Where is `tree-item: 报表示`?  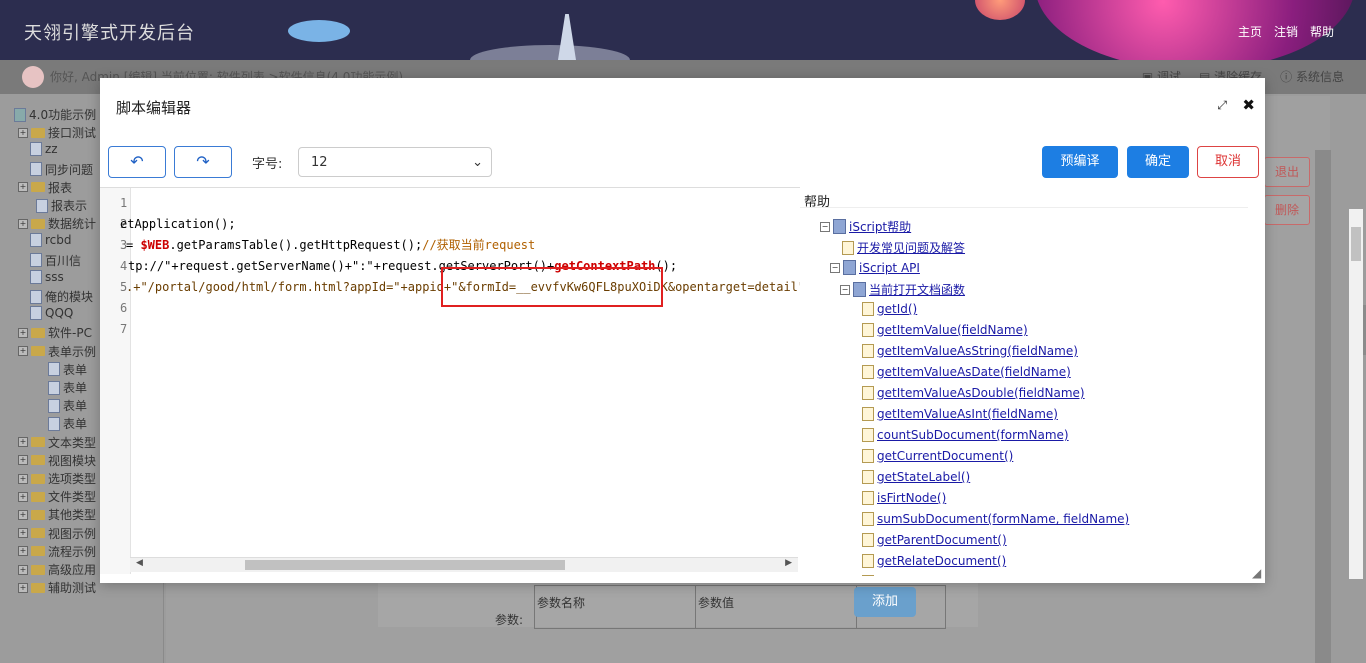 tree-item: 报表示 is located at coordinates (61, 205).